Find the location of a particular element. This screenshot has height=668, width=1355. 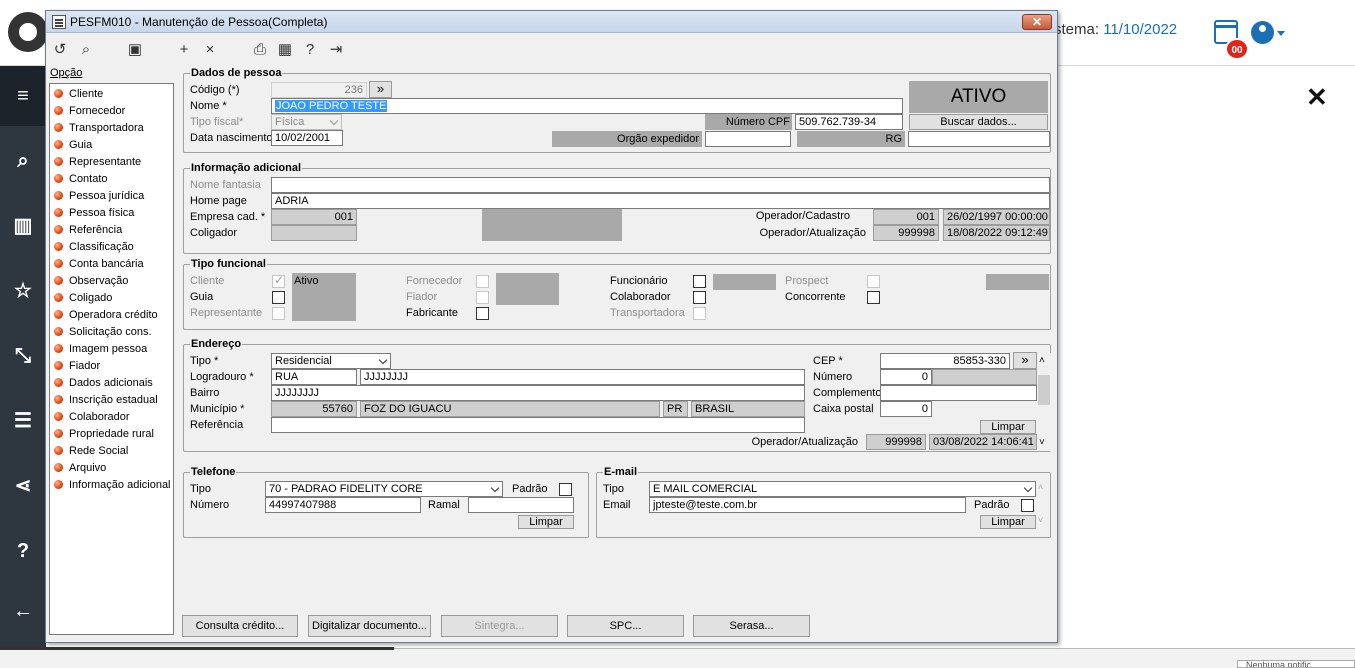

bullet-icon is located at coordinates (58, 144).